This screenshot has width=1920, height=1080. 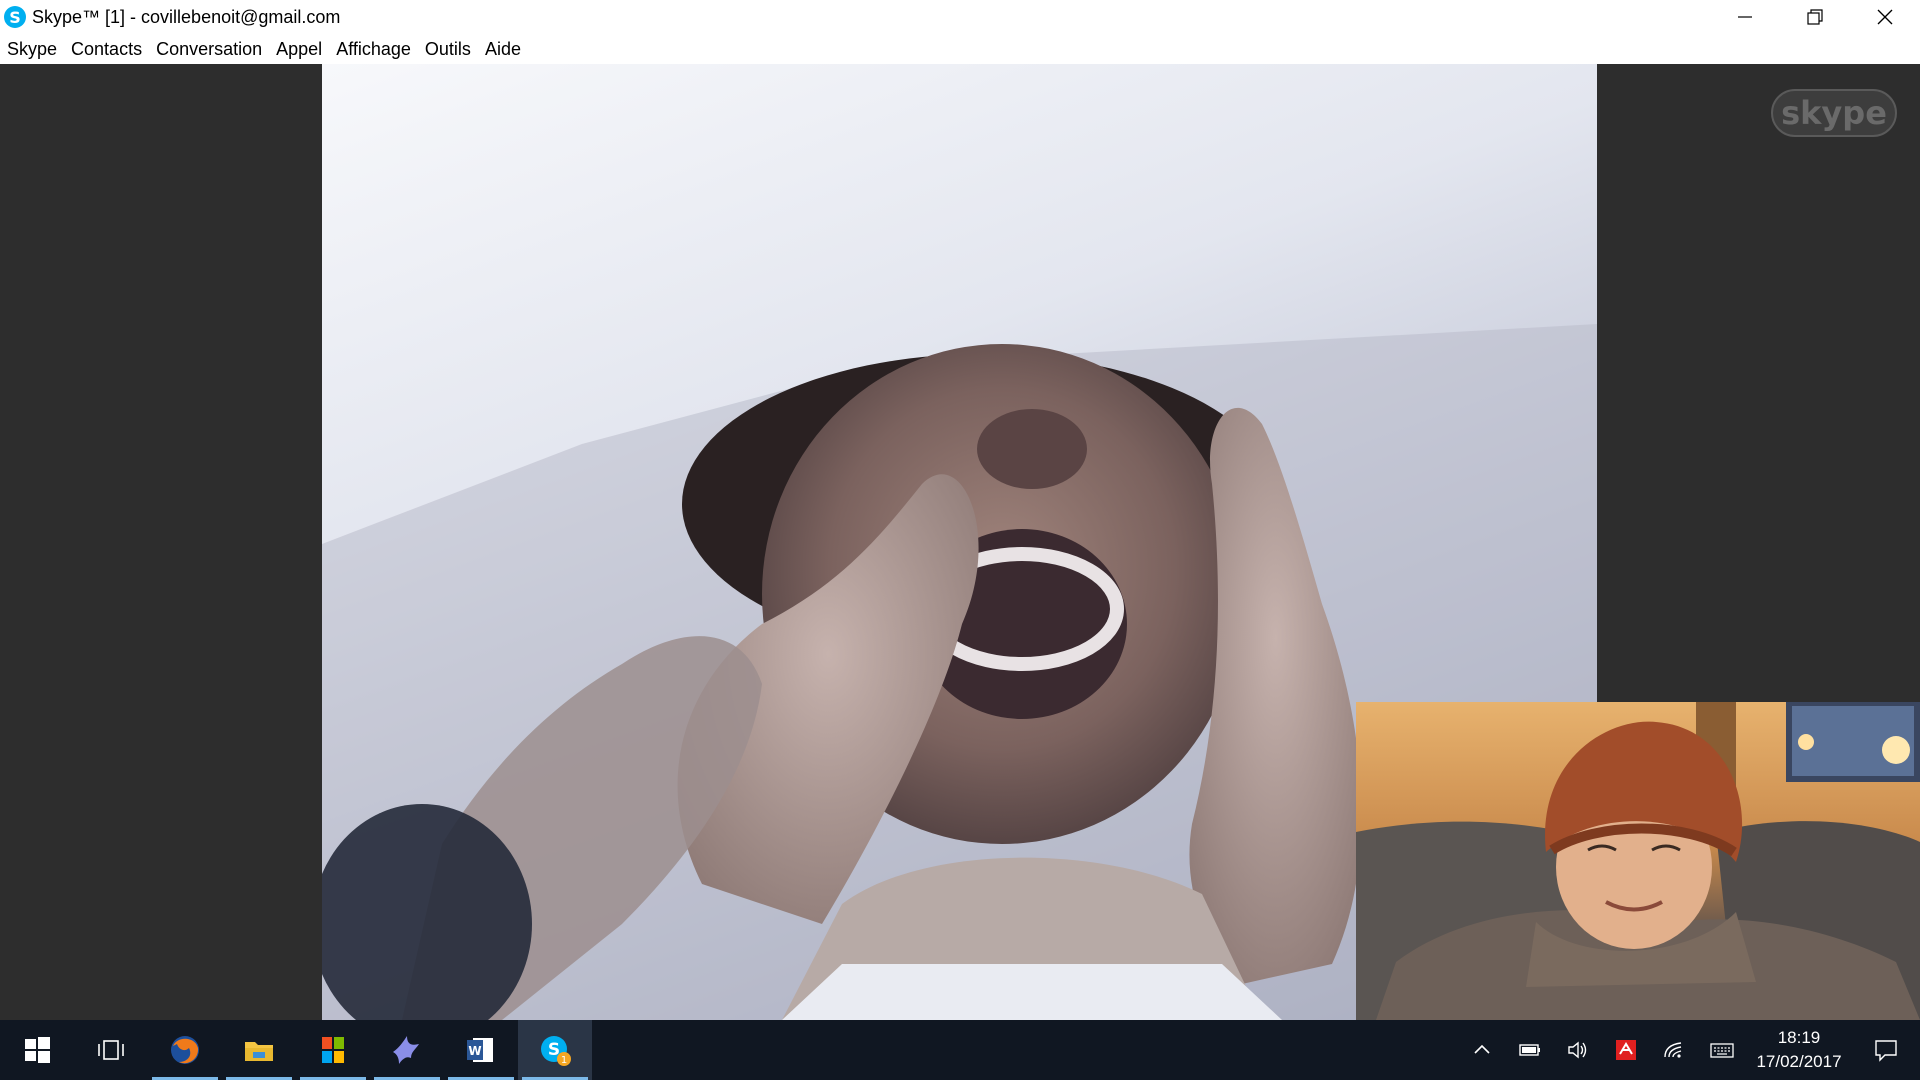 I want to click on minimize-button, so click(x=1745, y=17).